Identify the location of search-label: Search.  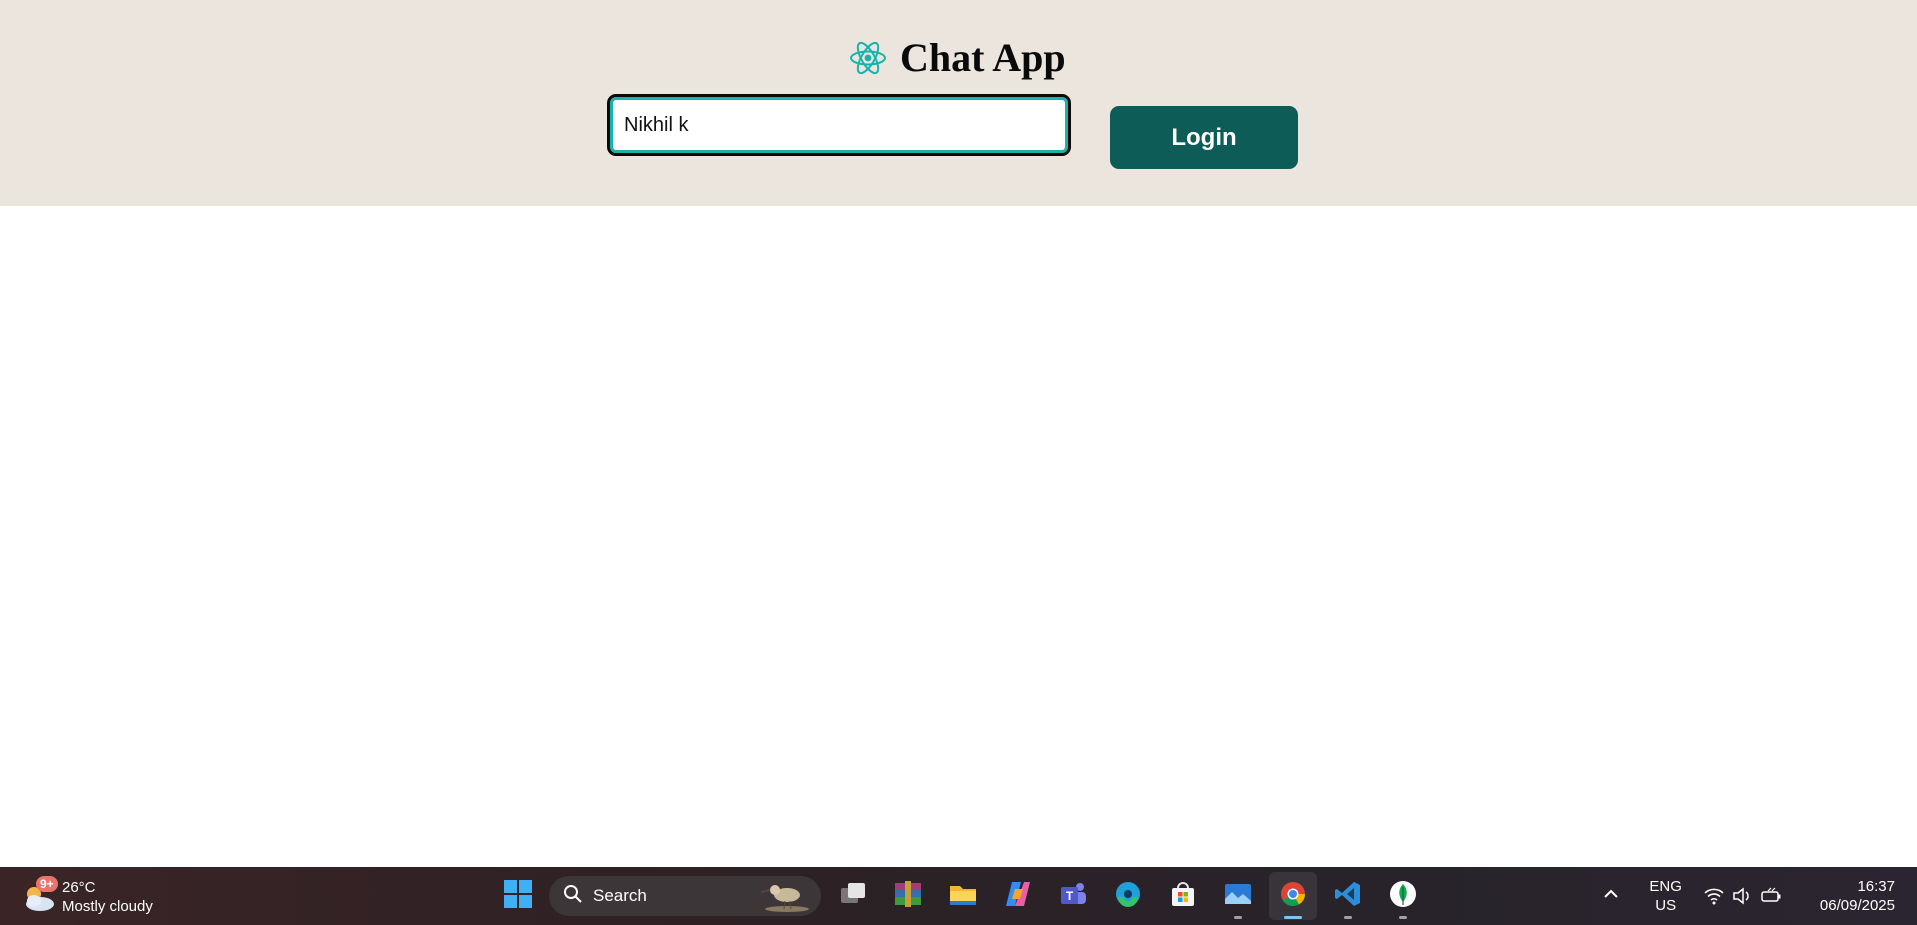
(620, 895).